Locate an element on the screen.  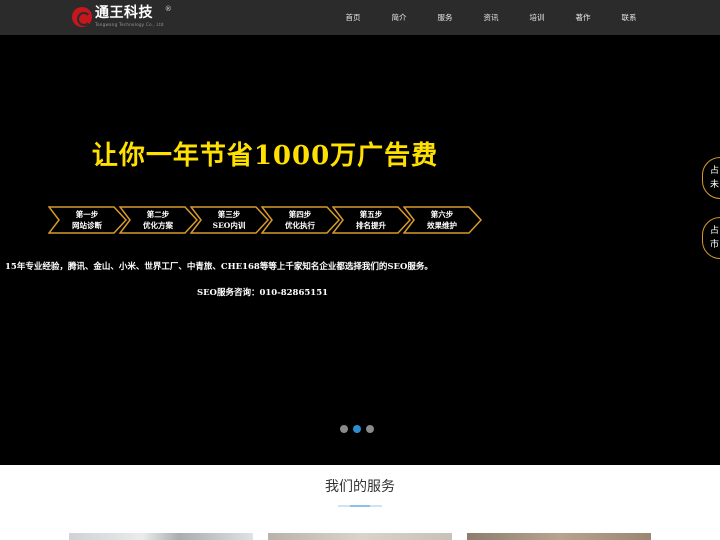
logo-text: 通王科技 Tongwang Technology Co., Ltd is located at coordinates (129, 16).